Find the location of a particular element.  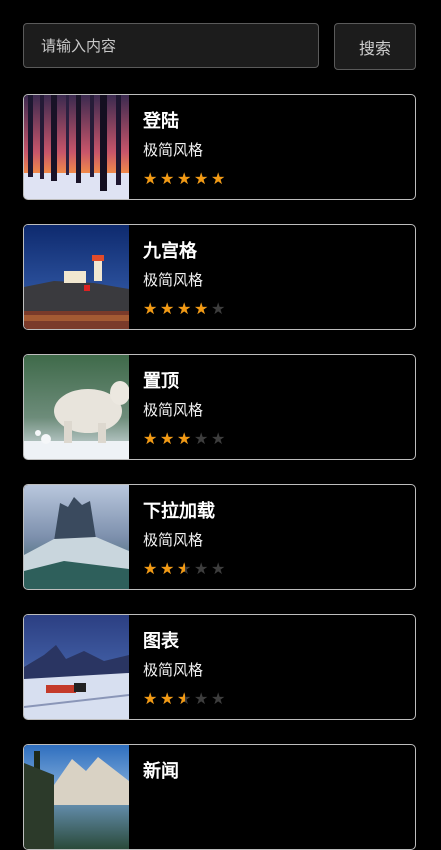

list-item-news: 新闻 is located at coordinates (219, 797).